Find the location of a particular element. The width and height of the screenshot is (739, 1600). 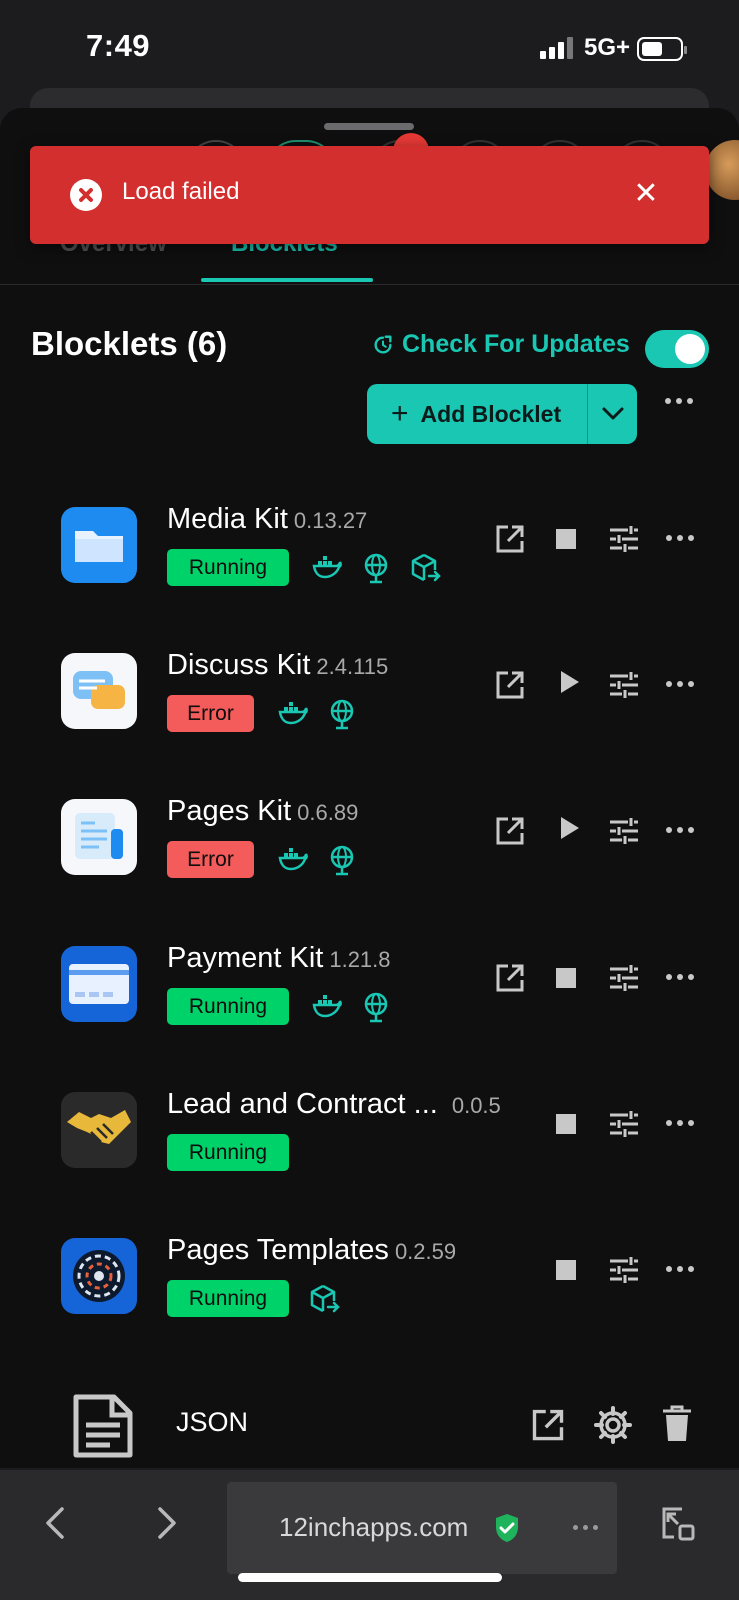

add-blocklet-label: Add Blocklet is located at coordinates (491, 413).